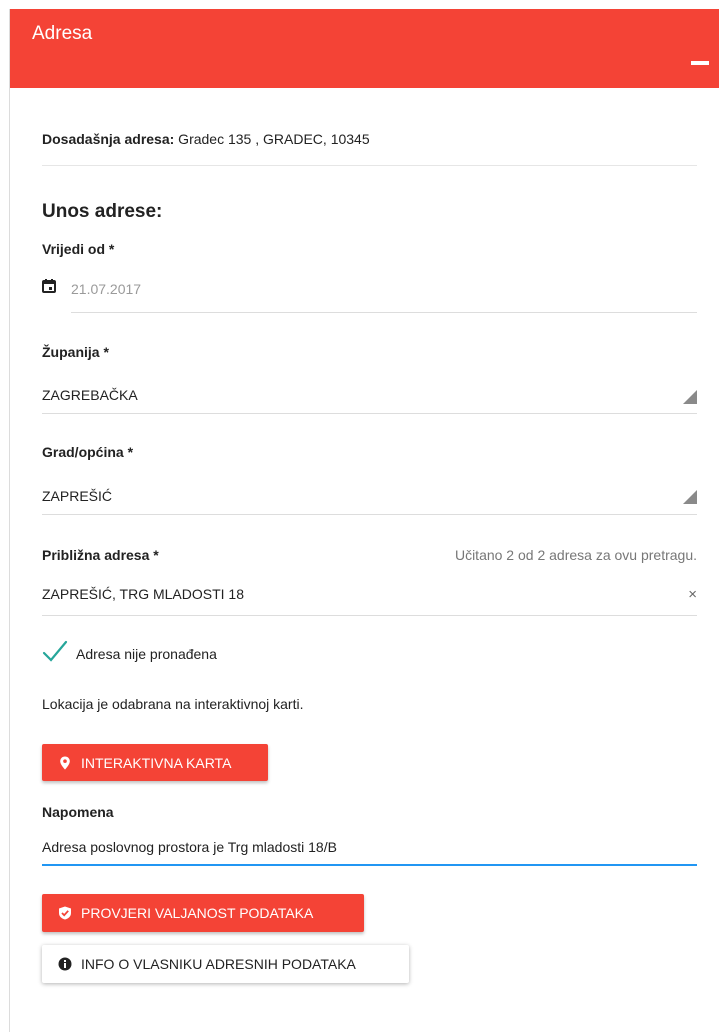 The image size is (719, 1032). Describe the element at coordinates (369, 865) in the screenshot. I see `note-underline-focused` at that location.